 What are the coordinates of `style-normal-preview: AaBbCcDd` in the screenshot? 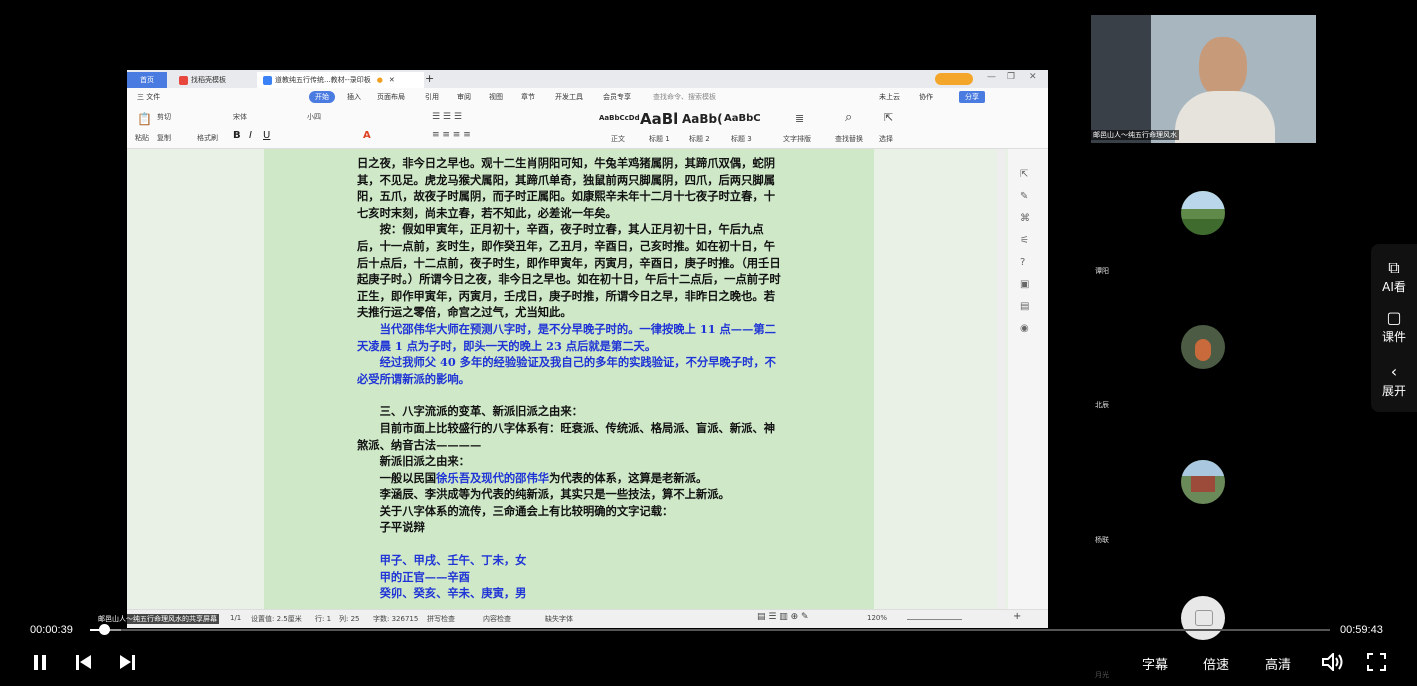 It's located at (619, 118).